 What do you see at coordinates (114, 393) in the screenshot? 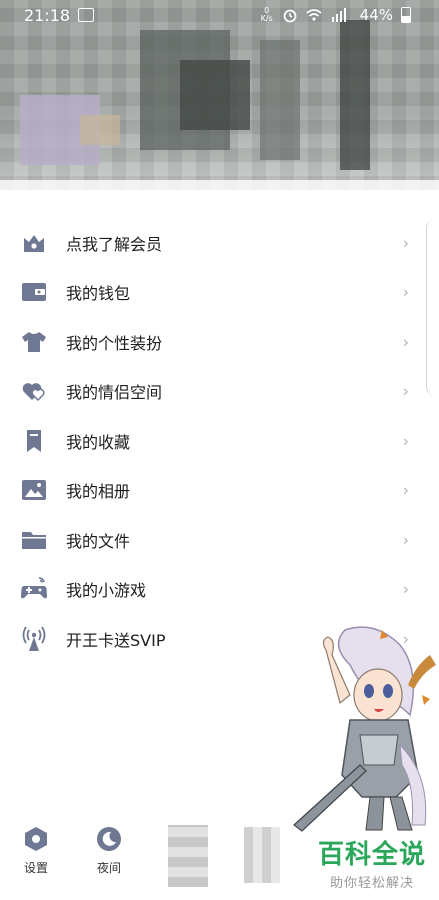
I see `menu-item-label: 我的情侣空间` at bounding box center [114, 393].